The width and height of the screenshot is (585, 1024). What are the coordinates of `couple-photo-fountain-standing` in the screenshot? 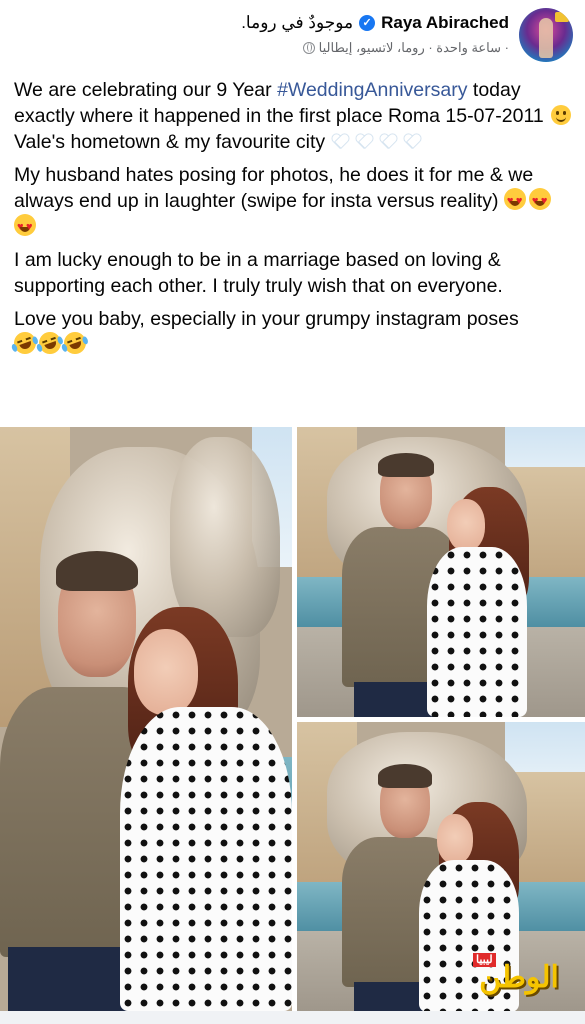 It's located at (441, 572).